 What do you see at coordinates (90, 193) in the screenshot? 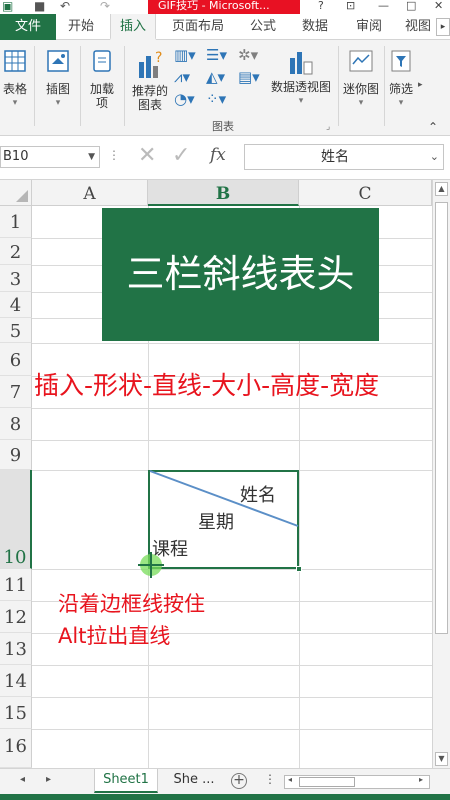
I see `column-header-a: A` at bounding box center [90, 193].